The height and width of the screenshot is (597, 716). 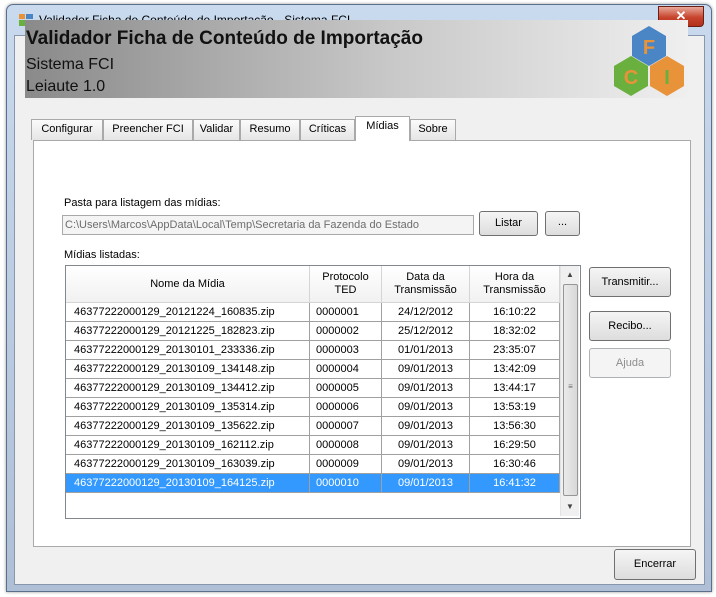 I want to click on column-header-label: Nome da Mídia, so click(x=187, y=283).